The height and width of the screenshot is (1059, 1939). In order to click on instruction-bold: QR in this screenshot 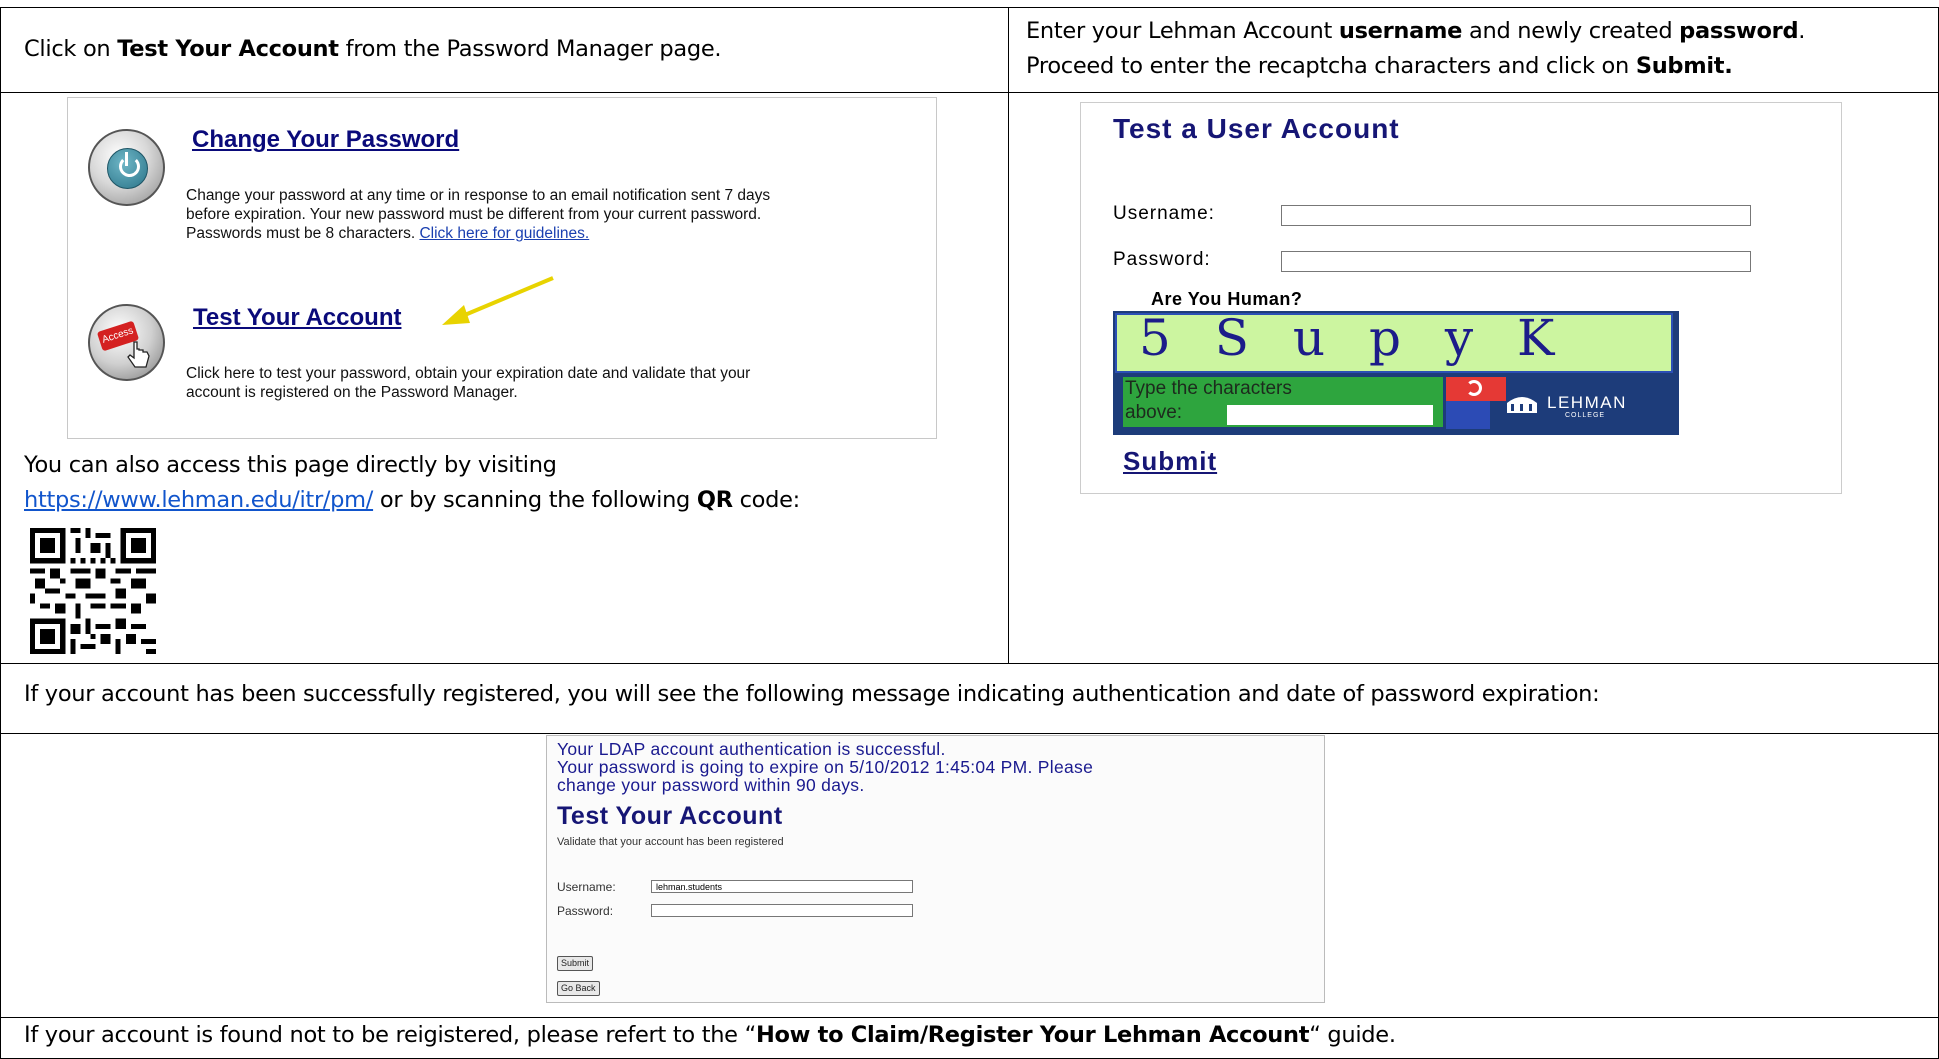, I will do `click(714, 500)`.